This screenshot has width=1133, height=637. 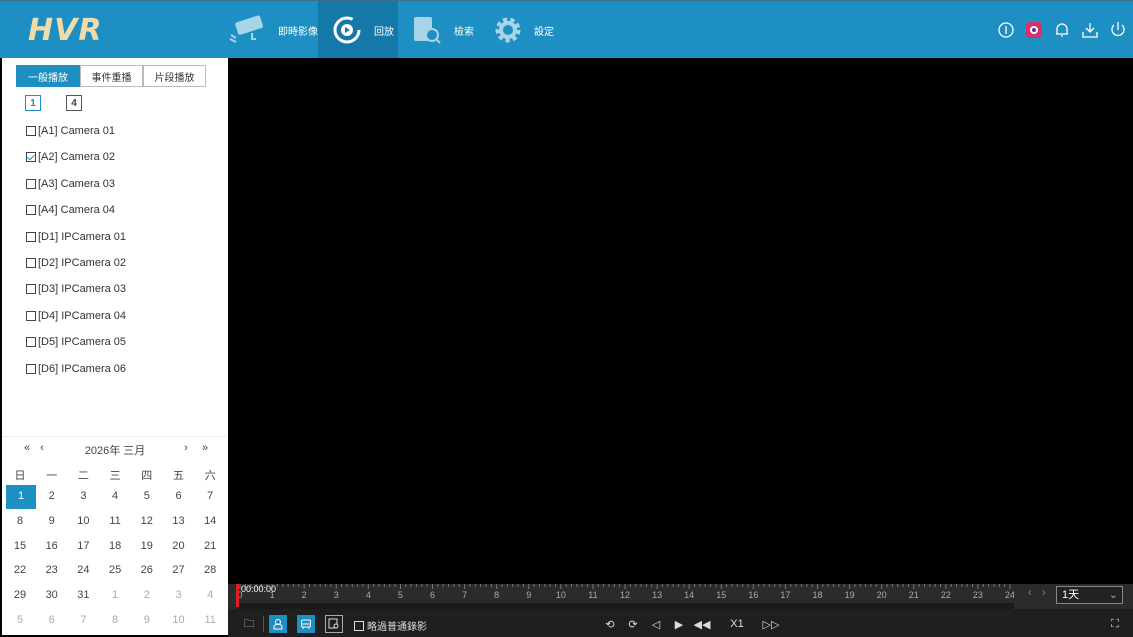 What do you see at coordinates (115, 570) in the screenshot?
I see `calendar-day: 25` at bounding box center [115, 570].